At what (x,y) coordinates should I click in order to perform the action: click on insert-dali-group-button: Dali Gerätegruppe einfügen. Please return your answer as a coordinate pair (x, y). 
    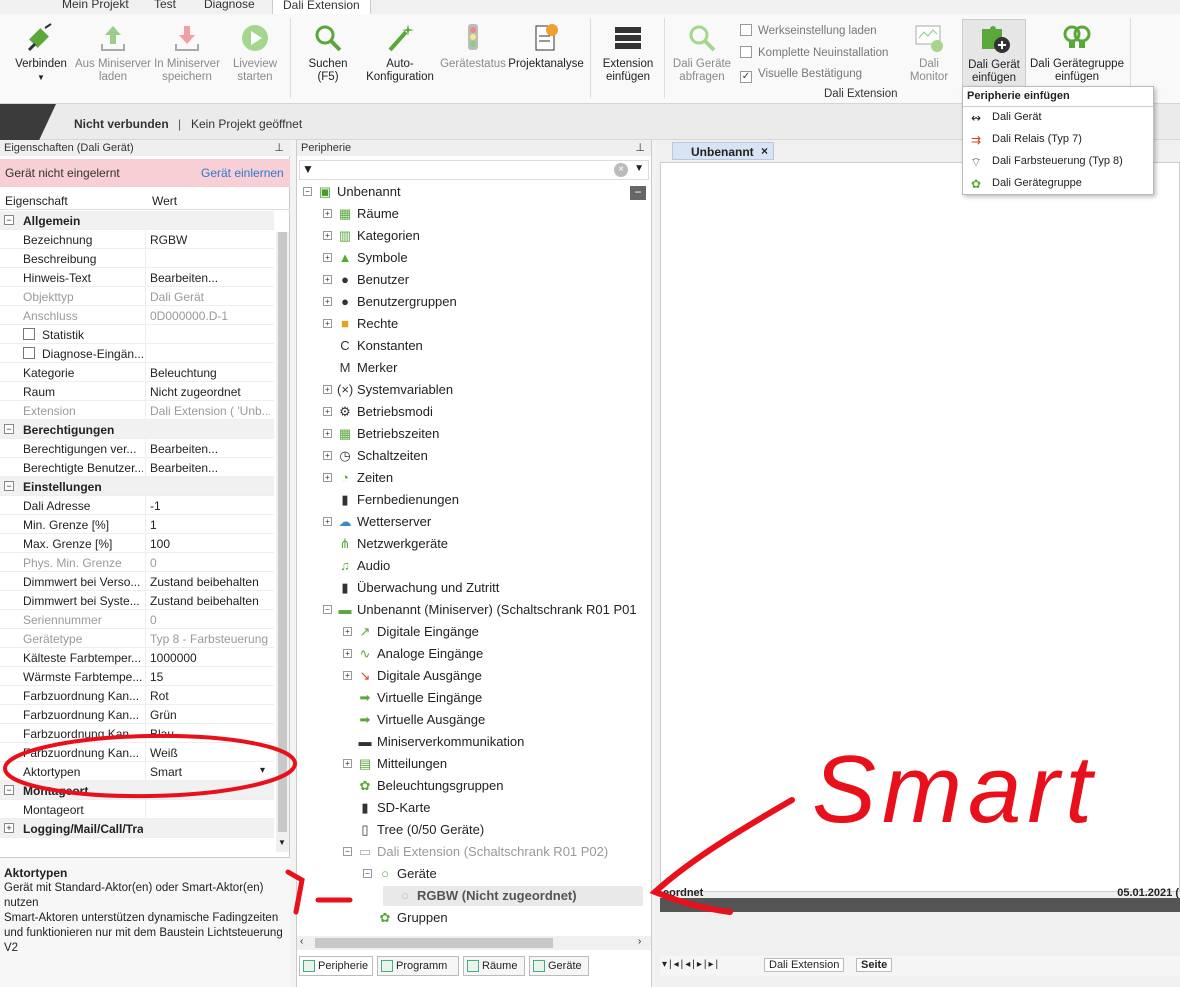
    Looking at the image, I should click on (1077, 53).